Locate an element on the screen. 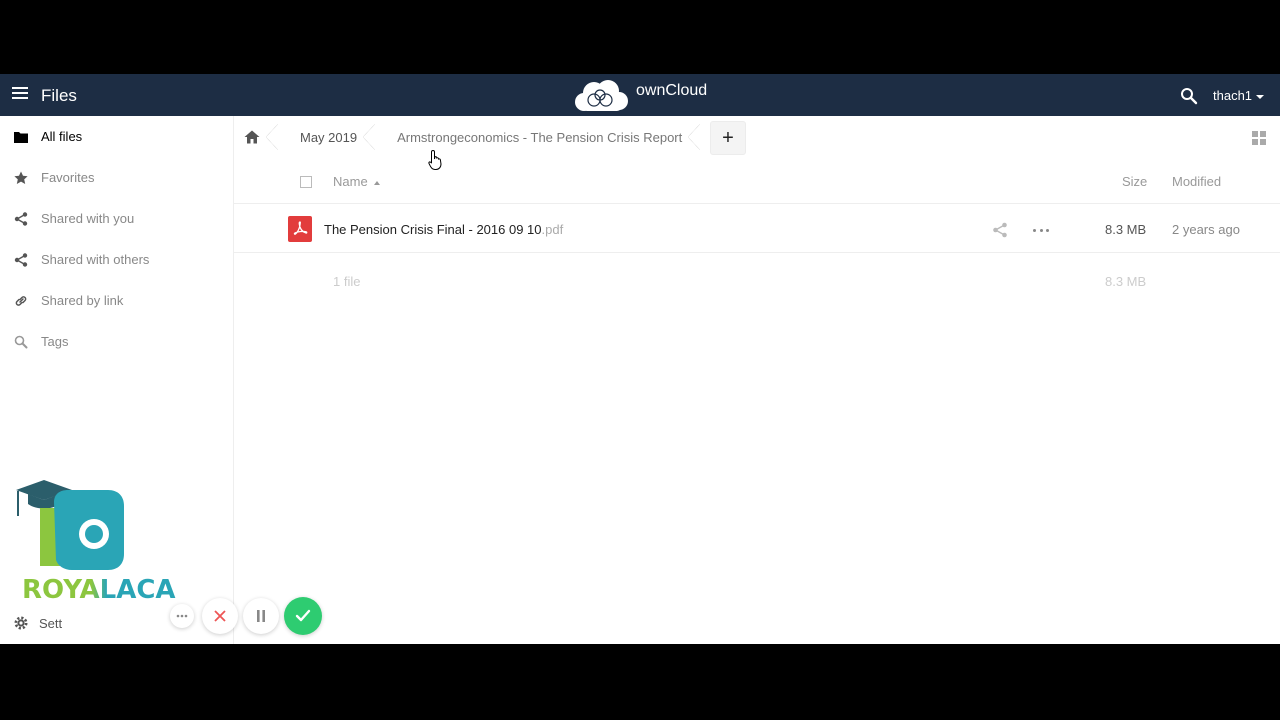 The image size is (1280, 720). link-icon is located at coordinates (21, 301).